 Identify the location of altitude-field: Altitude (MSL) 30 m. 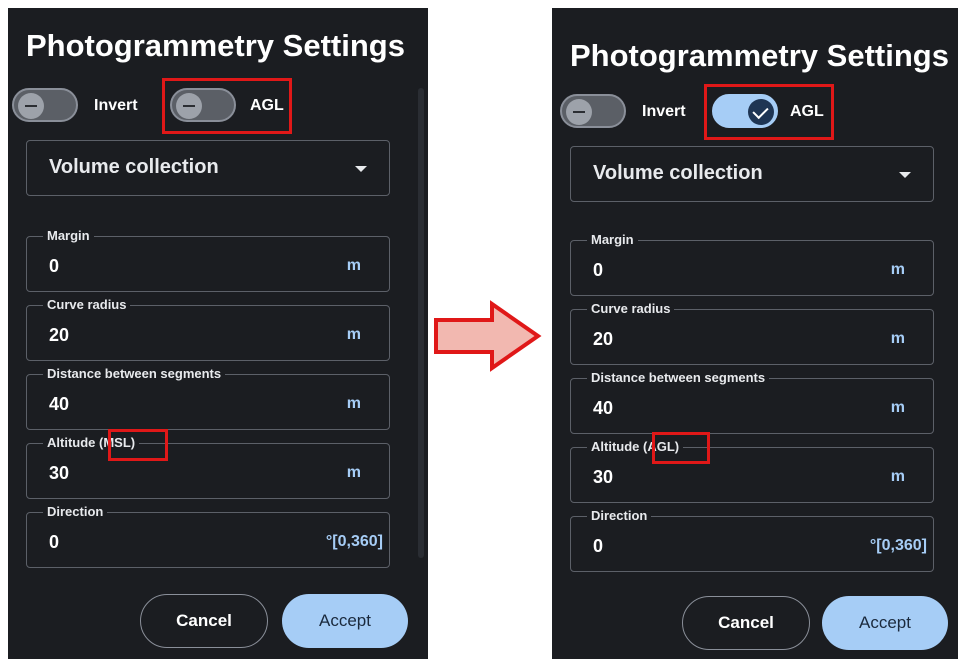
(208, 467).